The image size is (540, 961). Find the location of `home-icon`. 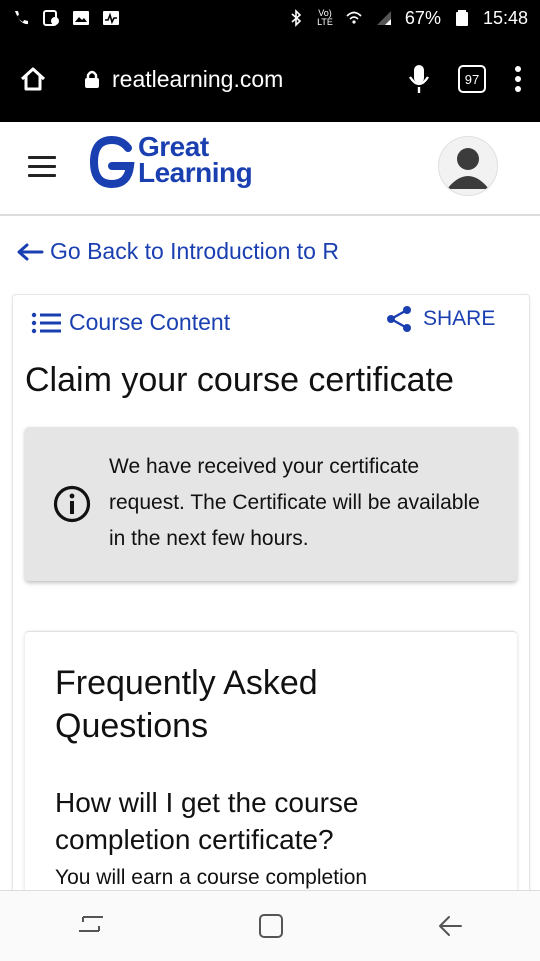

home-icon is located at coordinates (33, 79).